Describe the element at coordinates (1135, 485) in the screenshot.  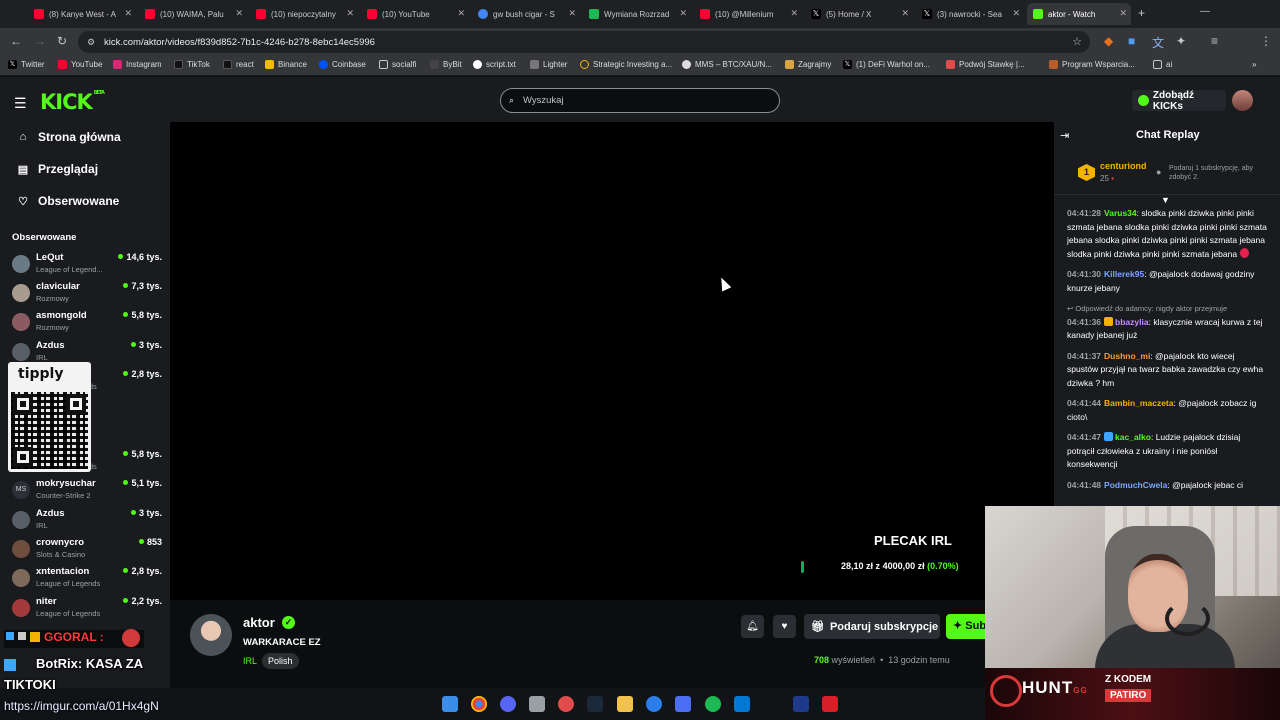
I see `message-user: PodmuchCwela` at that location.